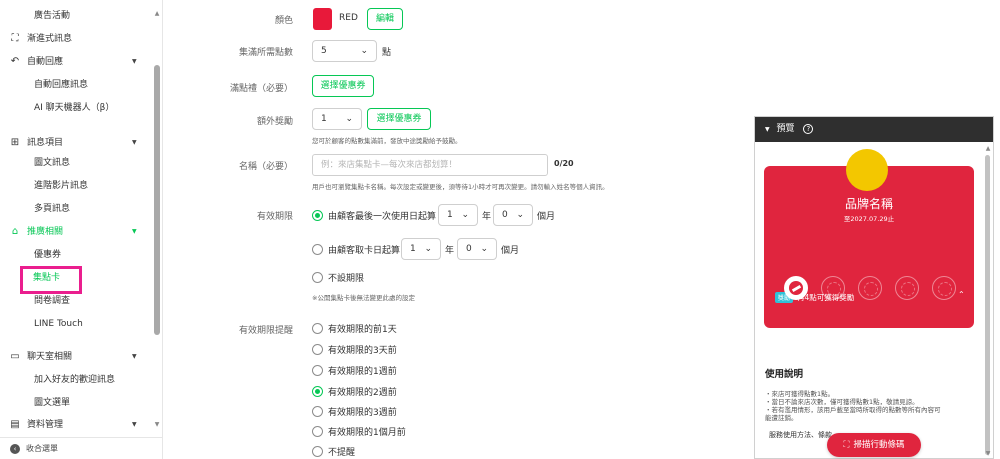  What do you see at coordinates (796, 288) in the screenshot?
I see `stamp-filled` at bounding box center [796, 288].